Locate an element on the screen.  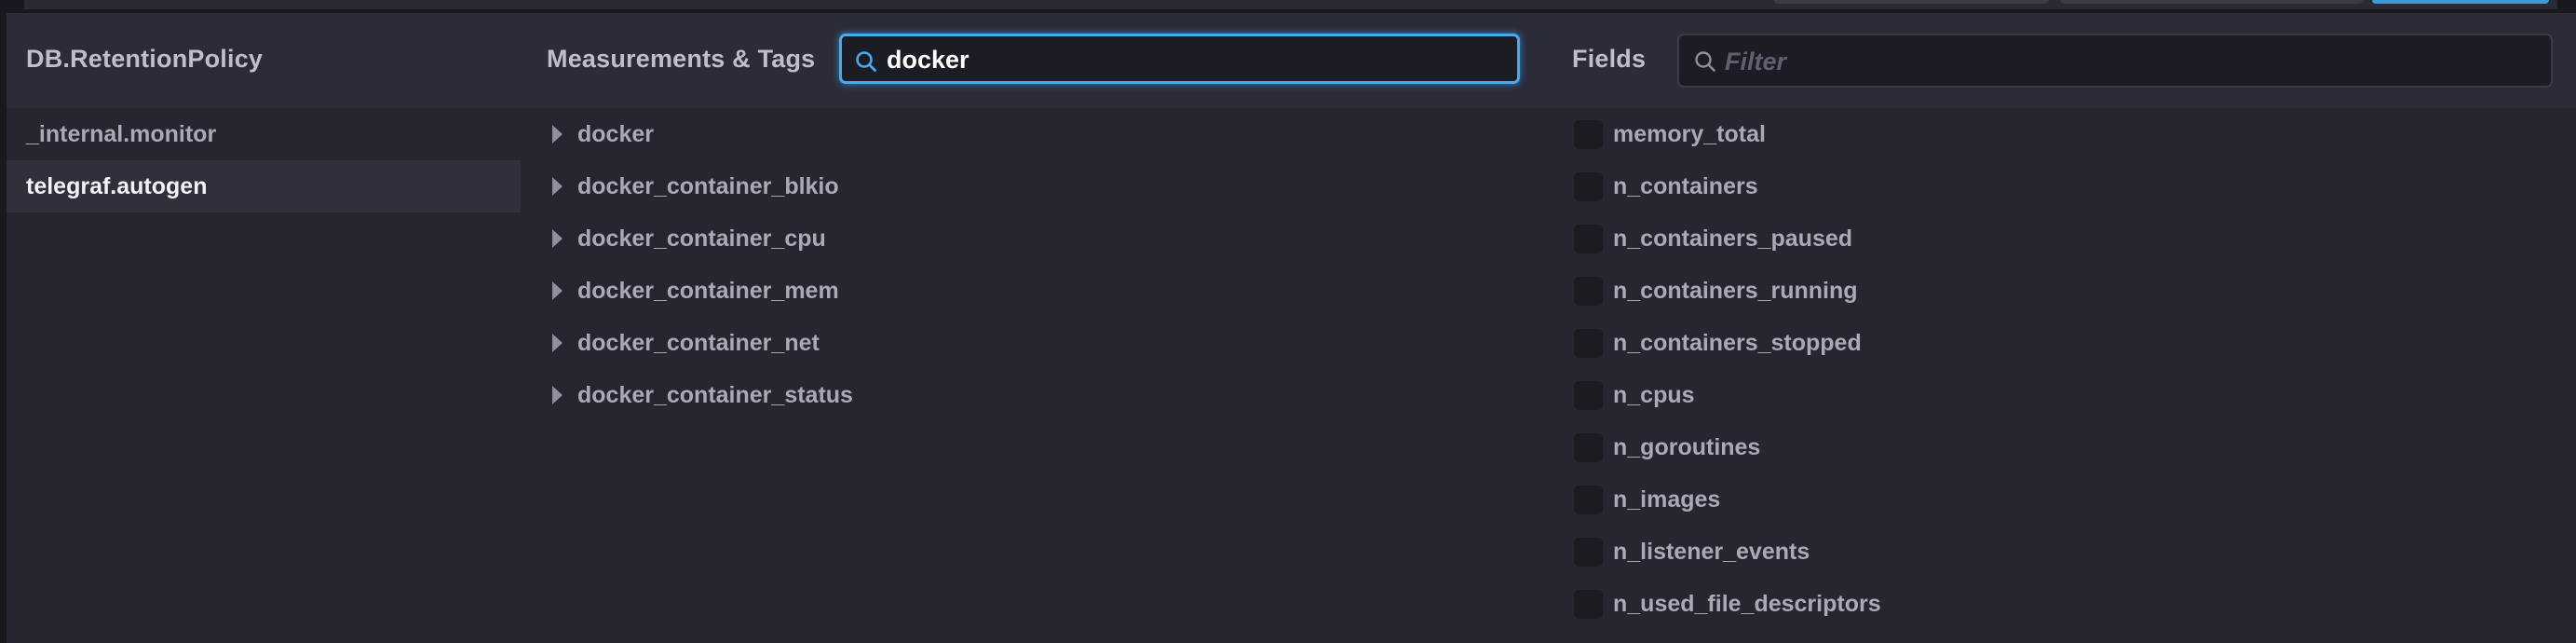
measurements-search-box is located at coordinates (1179, 59).